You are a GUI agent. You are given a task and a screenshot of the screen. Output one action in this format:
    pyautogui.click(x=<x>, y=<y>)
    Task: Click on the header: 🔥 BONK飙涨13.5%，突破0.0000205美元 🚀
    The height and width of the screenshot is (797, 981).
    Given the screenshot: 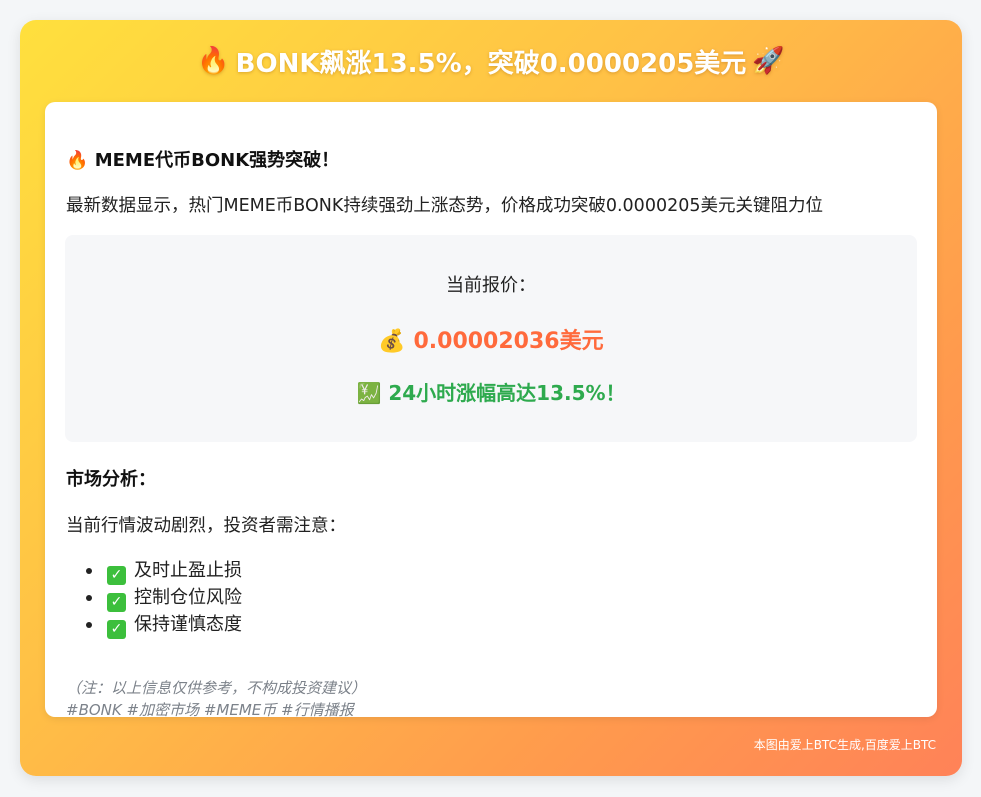 What is the action you would take?
    pyautogui.click(x=491, y=61)
    